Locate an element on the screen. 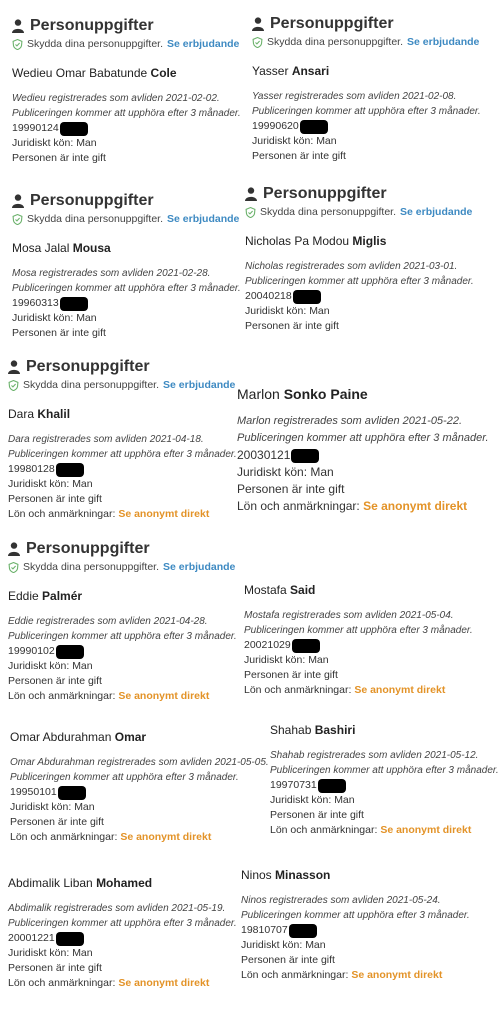 This screenshot has width=502, height=1023. personal-number: 19950101 is located at coordinates (139, 792).